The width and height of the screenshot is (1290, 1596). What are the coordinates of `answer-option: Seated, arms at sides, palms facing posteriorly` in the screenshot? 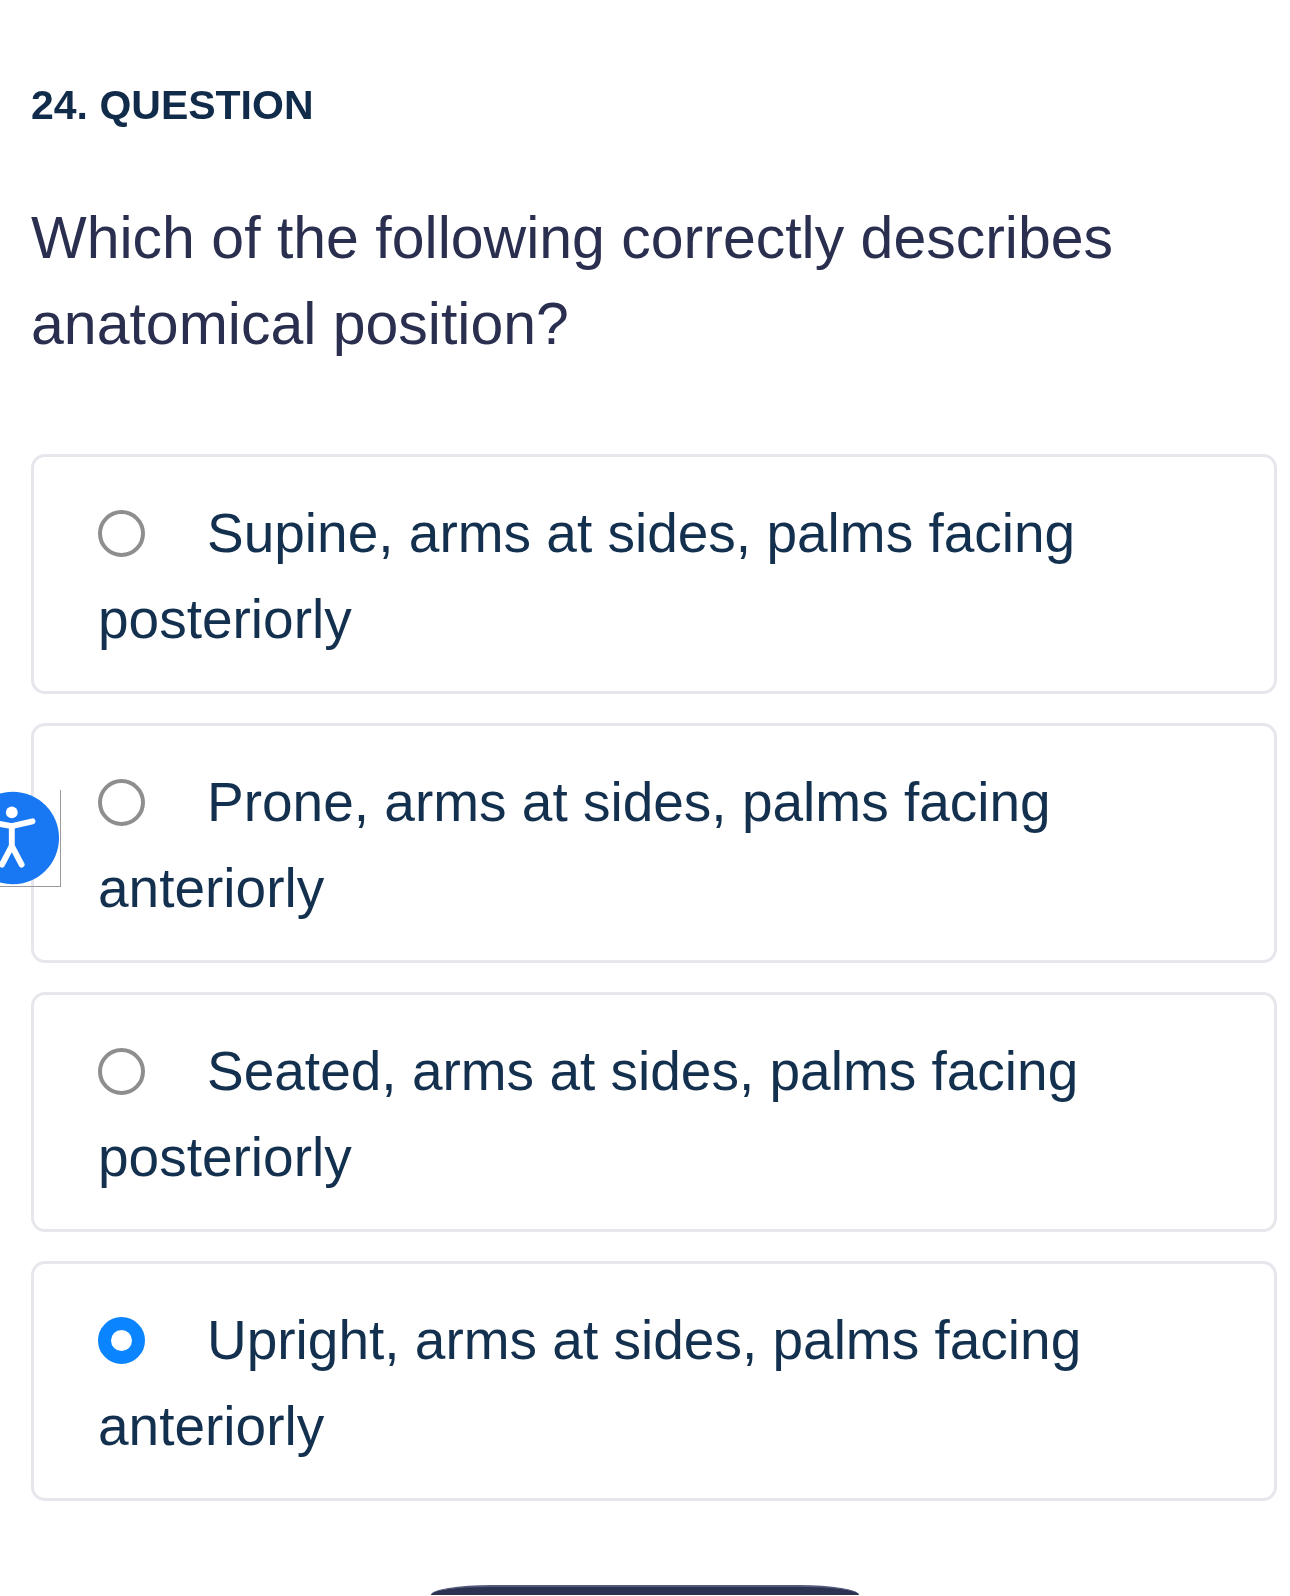 It's located at (654, 1112).